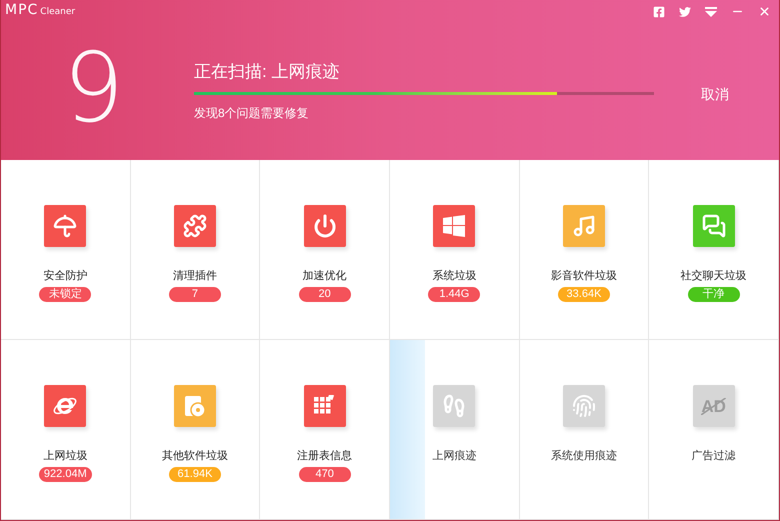 Image resolution: width=780 pixels, height=521 pixels. What do you see at coordinates (21, 10) in the screenshot?
I see `app-logo: MPC` at bounding box center [21, 10].